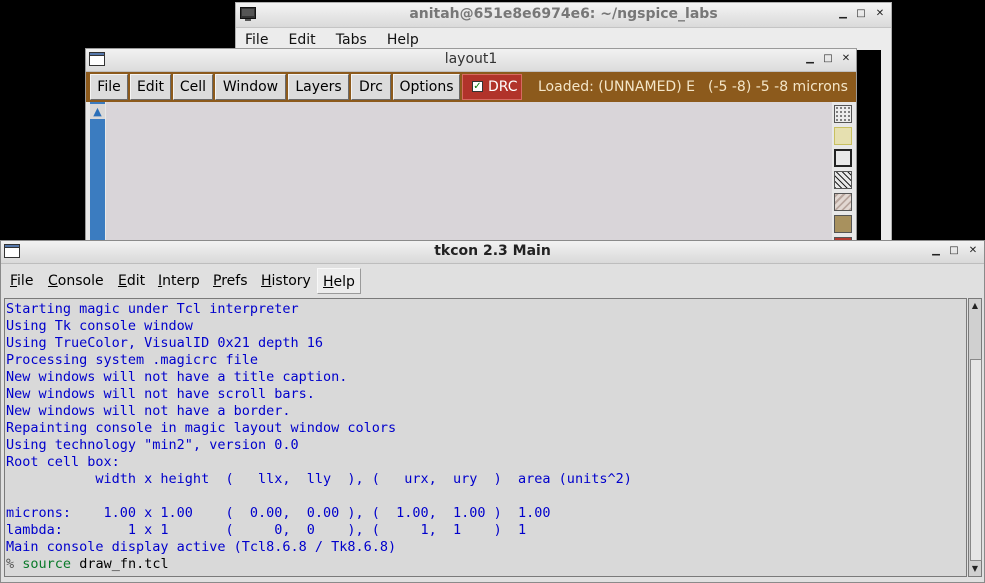 The image size is (985, 583). Describe the element at coordinates (179, 281) in the screenshot. I see `tkcon-menu-interp: Interp` at that location.